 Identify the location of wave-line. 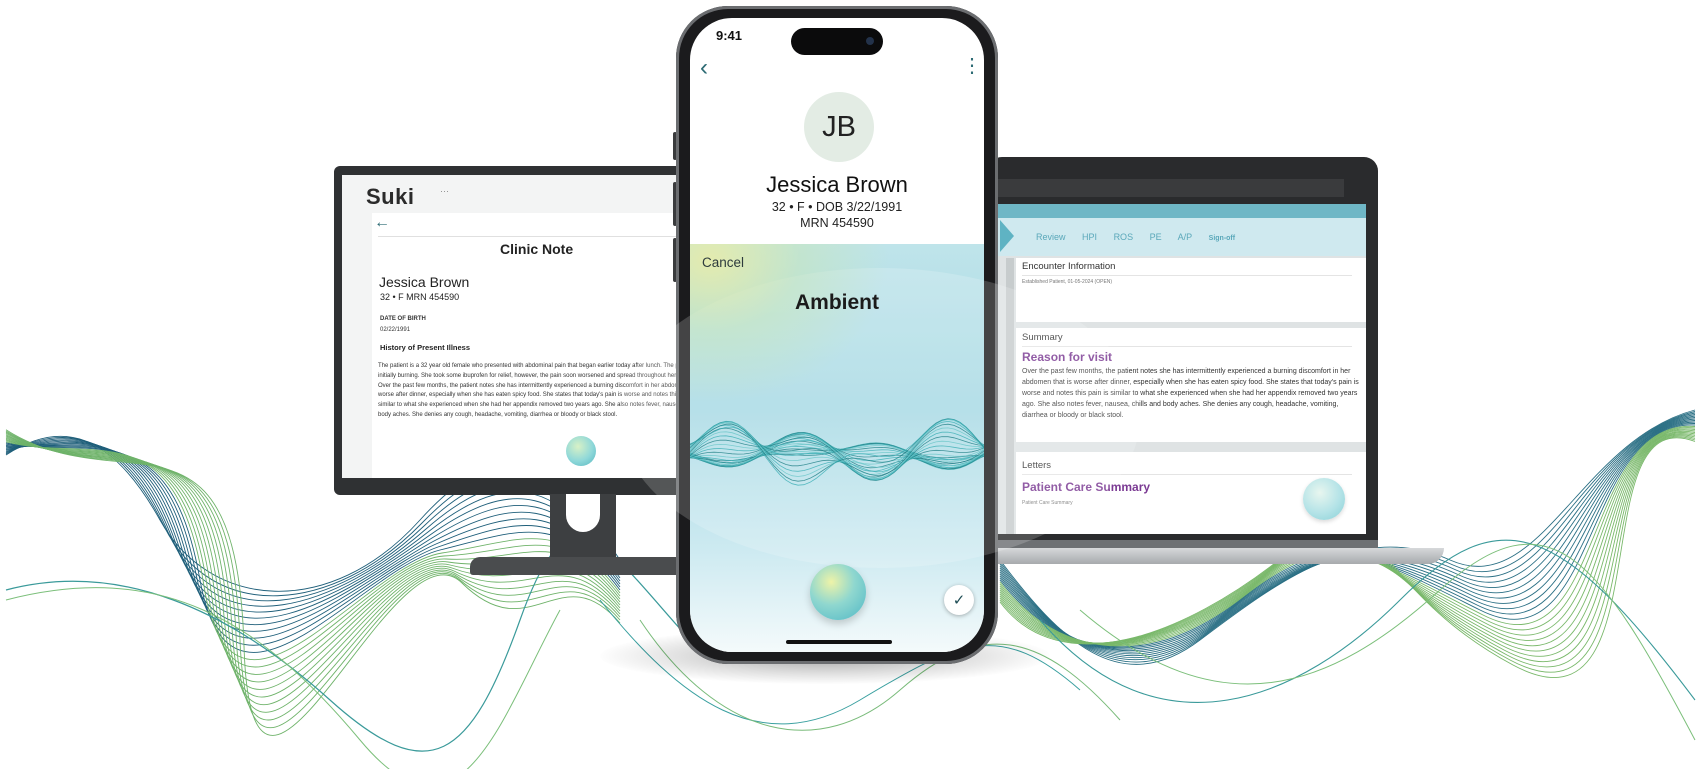
(1387, 642).